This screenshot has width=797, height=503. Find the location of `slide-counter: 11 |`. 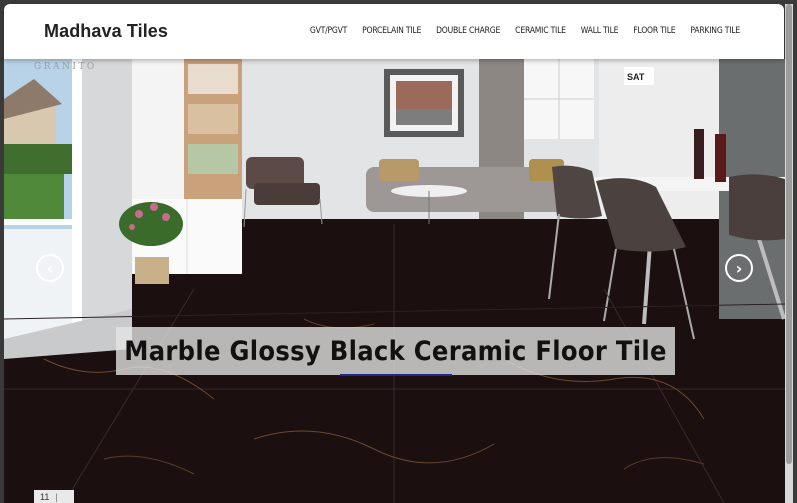

slide-counter: 11 | is located at coordinates (54, 496).